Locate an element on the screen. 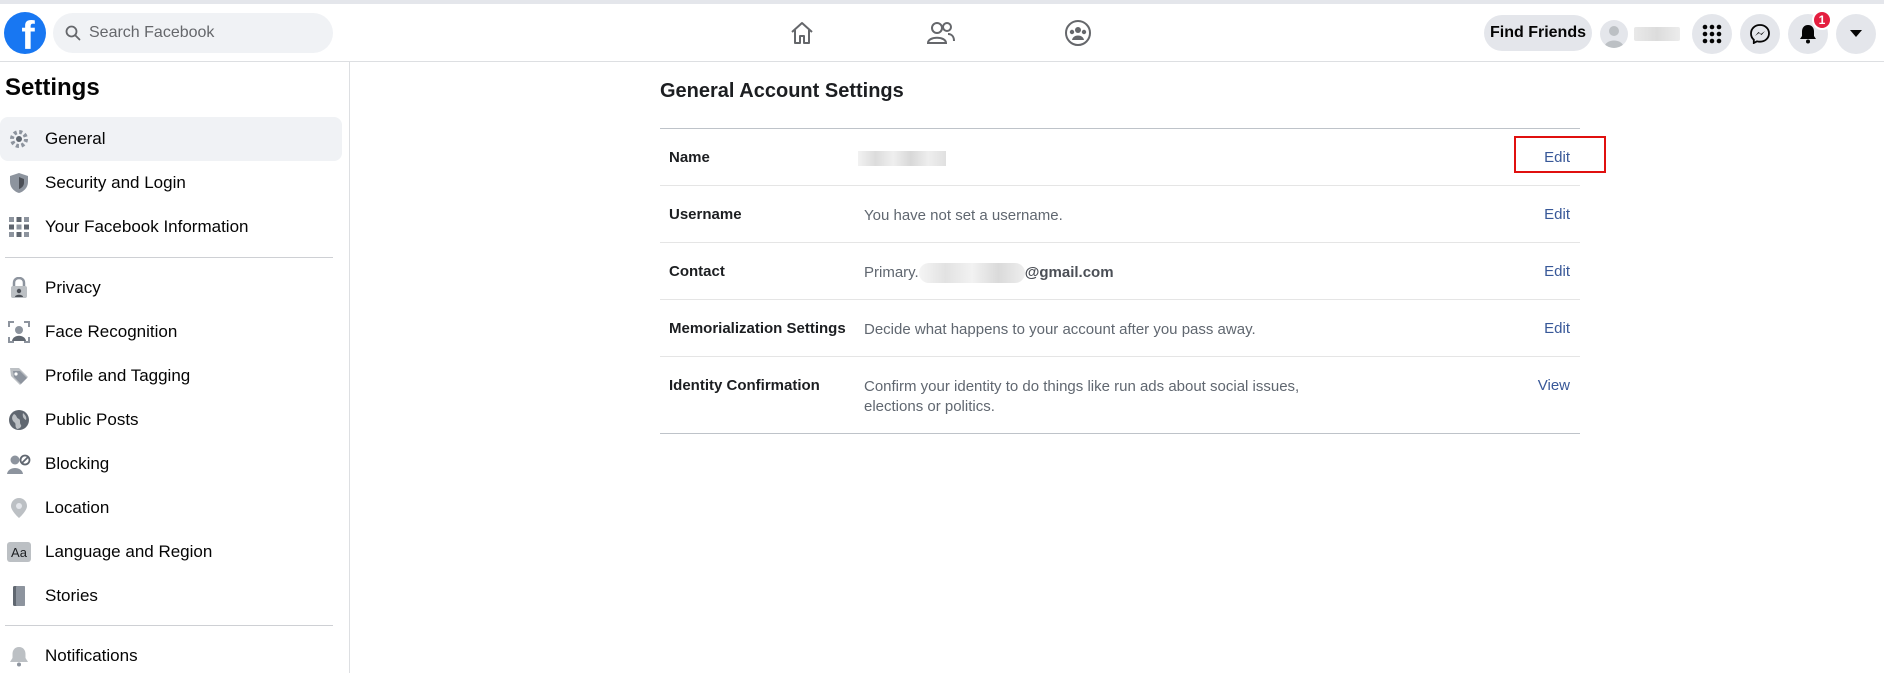  sidebar-item-profile-tagging: Profile and Tagging is located at coordinates (171, 376).